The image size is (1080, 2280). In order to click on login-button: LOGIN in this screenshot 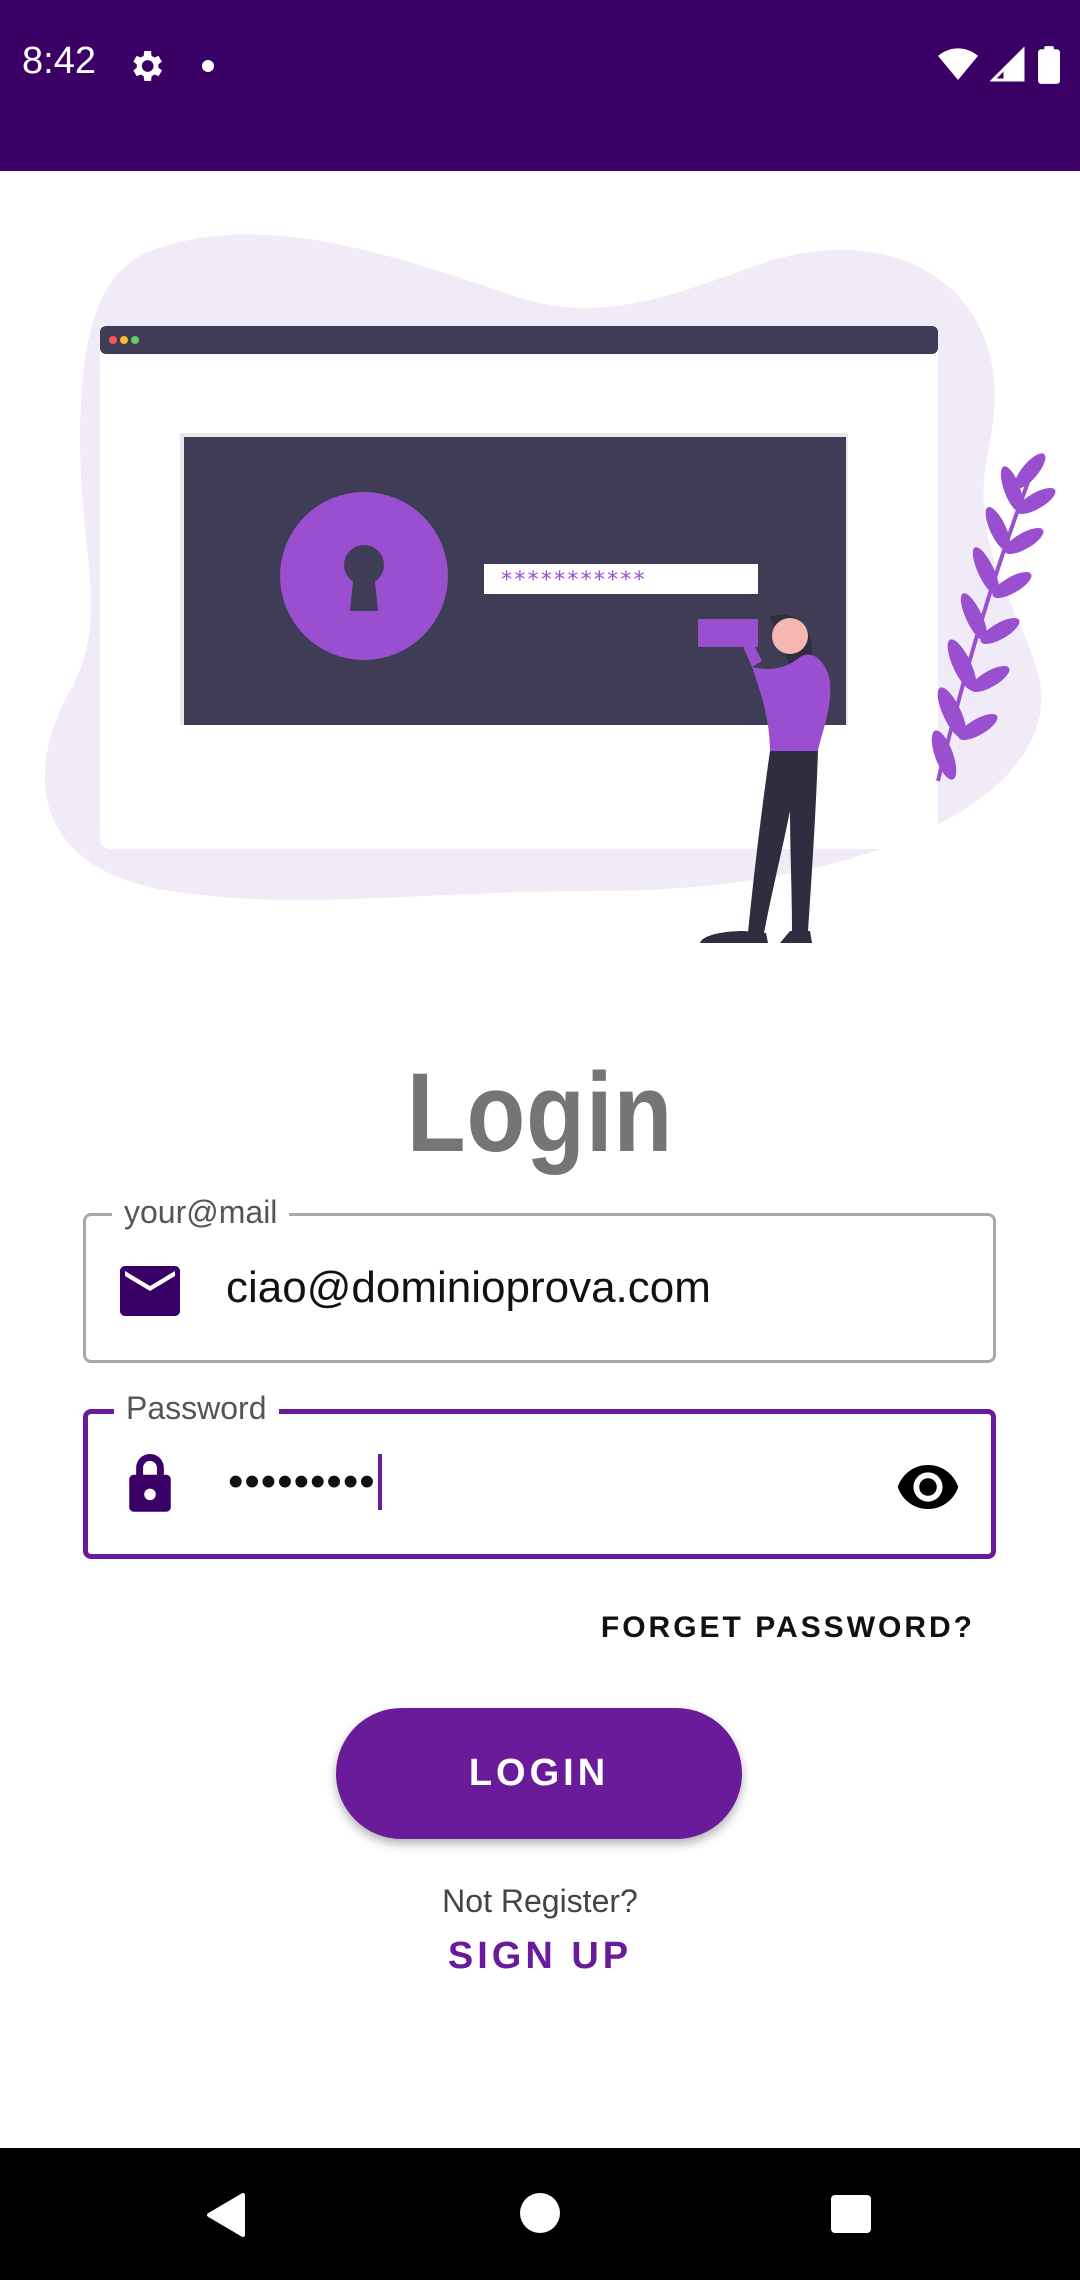, I will do `click(539, 1773)`.